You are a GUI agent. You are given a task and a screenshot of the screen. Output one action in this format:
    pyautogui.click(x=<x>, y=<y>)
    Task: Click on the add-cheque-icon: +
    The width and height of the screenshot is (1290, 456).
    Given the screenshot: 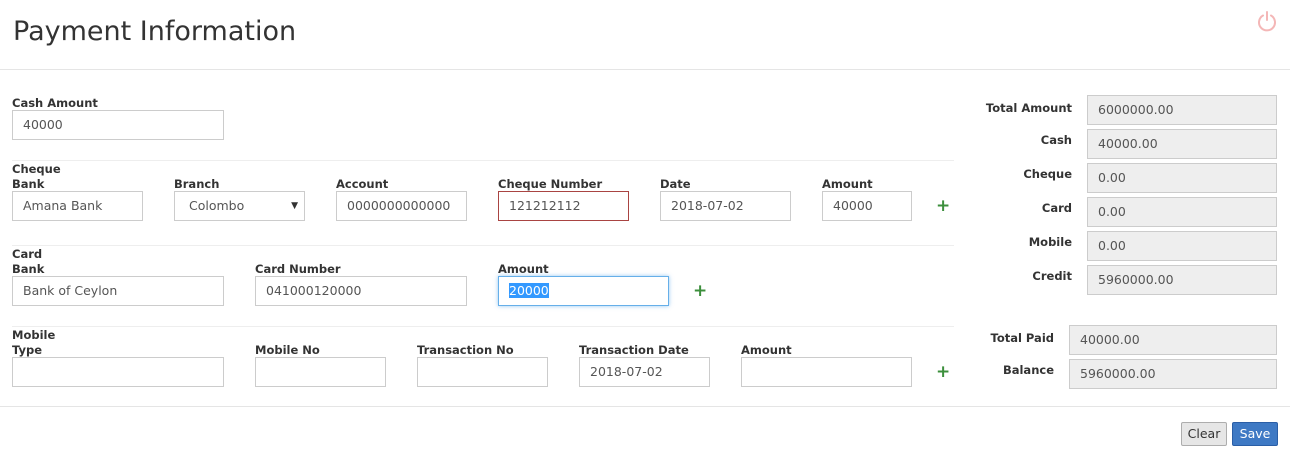 What is the action you would take?
    pyautogui.click(x=943, y=206)
    